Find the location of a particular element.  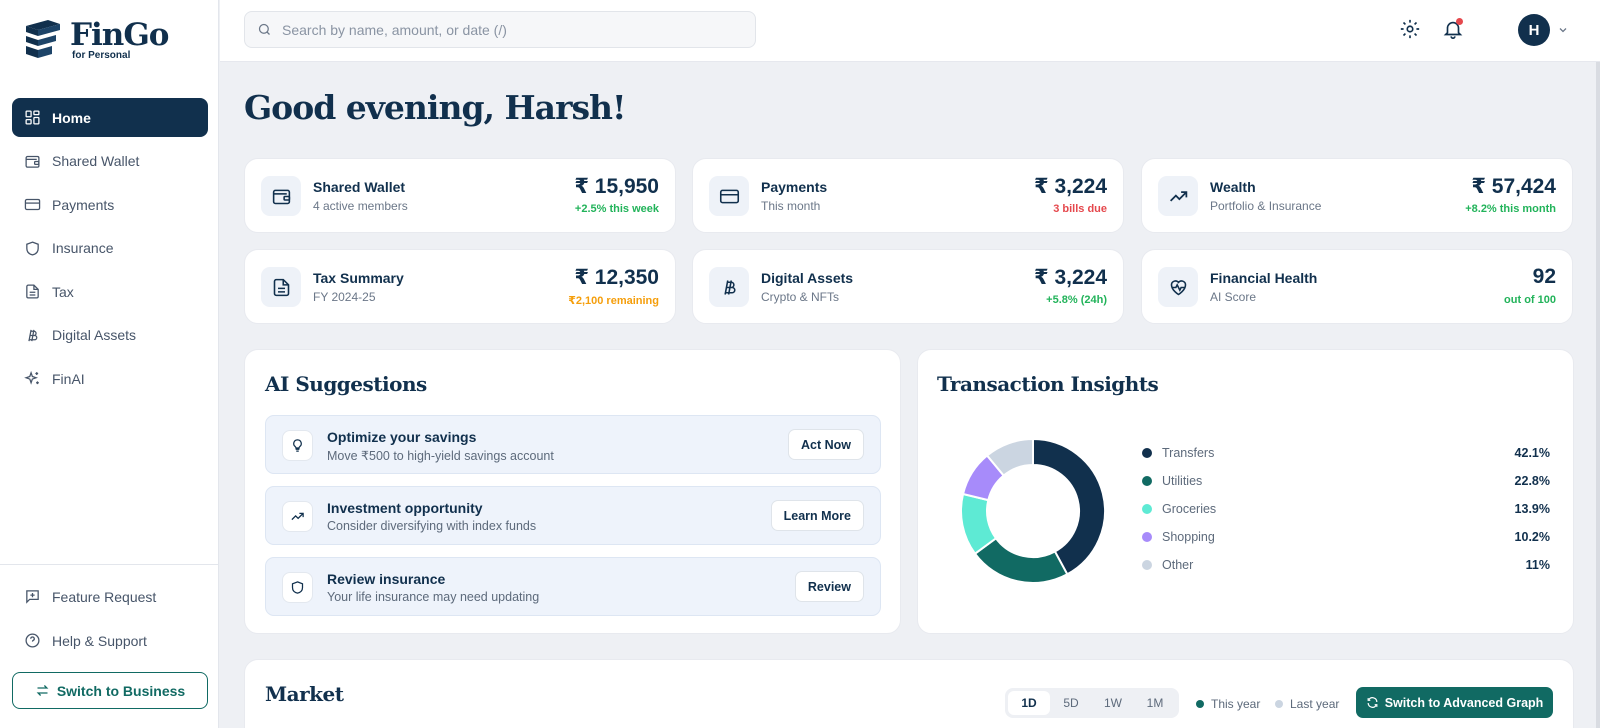

legend-row-utilities: Utilities 22.8% is located at coordinates (1346, 481).